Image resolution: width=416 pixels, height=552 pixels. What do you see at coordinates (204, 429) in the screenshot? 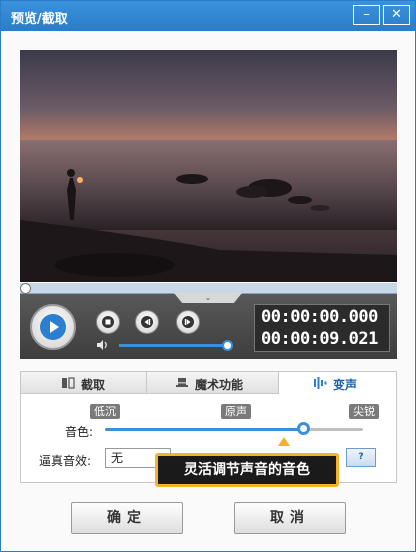
I see `pitch-slider-fill` at bounding box center [204, 429].